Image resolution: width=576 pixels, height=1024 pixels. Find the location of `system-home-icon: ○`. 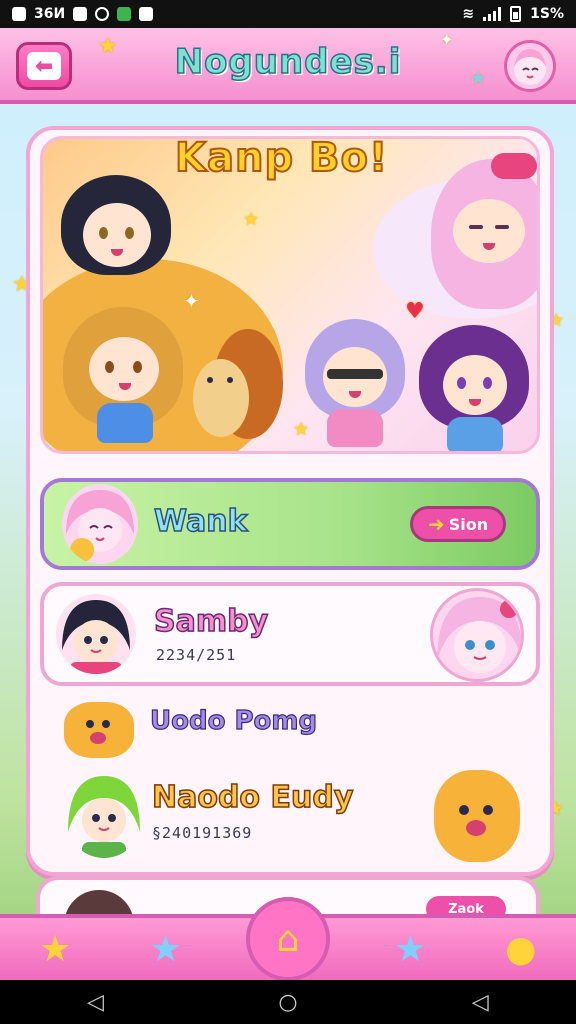

system-home-icon: ○ is located at coordinates (287, 1002).